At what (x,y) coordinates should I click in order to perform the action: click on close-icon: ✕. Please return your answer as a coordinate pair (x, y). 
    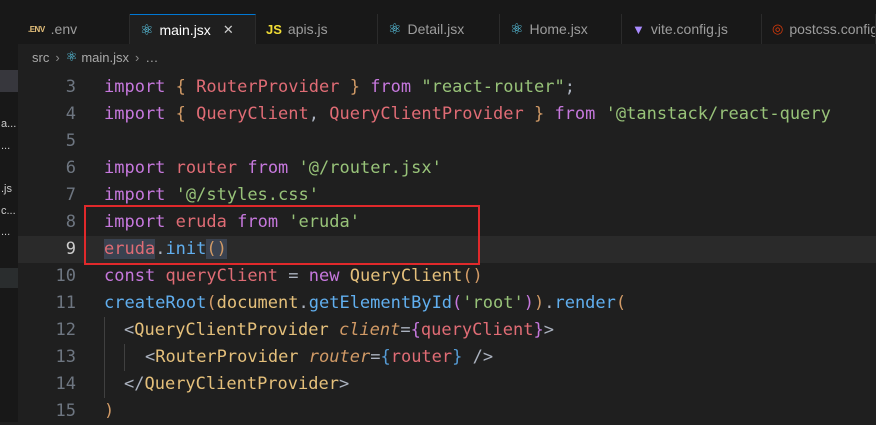
    Looking at the image, I should click on (228, 30).